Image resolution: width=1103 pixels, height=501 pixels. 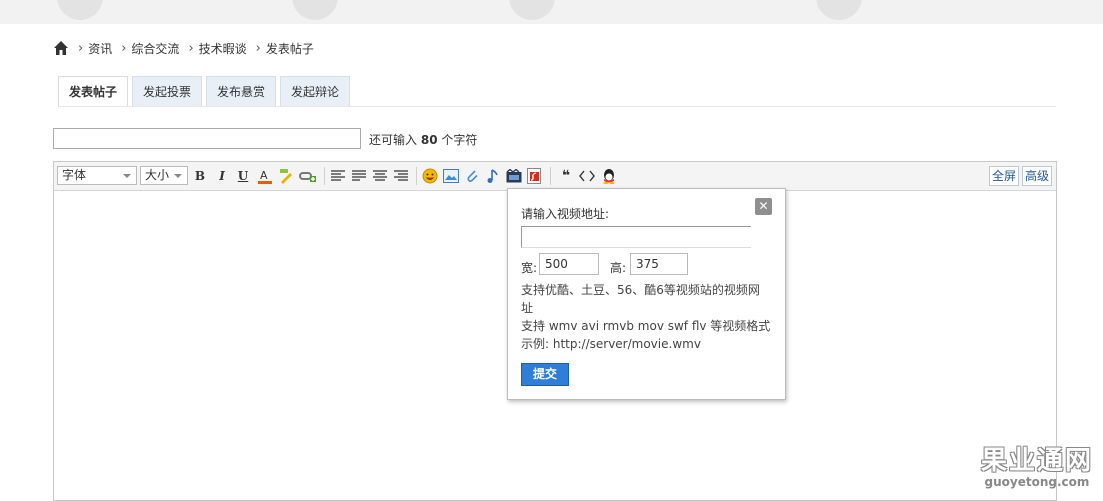 I want to click on watermark-logo-text: 果业通网, so click(x=1036, y=461).